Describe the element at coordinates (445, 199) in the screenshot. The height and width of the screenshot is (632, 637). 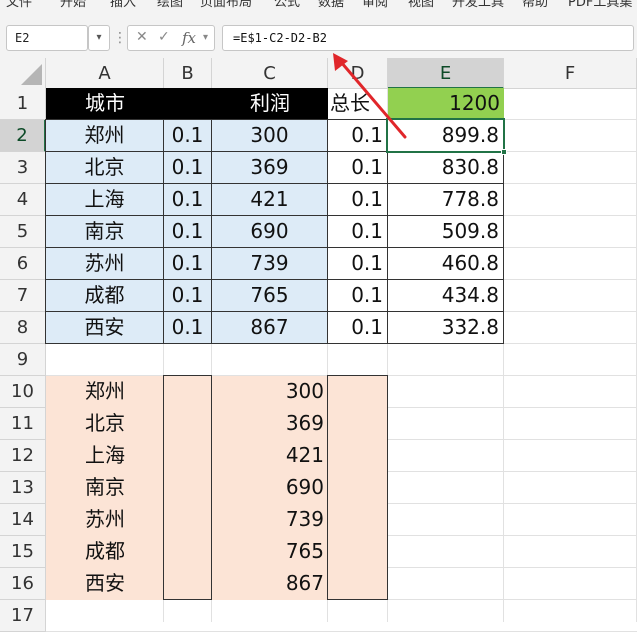
I see `cell-e4: 778.8` at that location.